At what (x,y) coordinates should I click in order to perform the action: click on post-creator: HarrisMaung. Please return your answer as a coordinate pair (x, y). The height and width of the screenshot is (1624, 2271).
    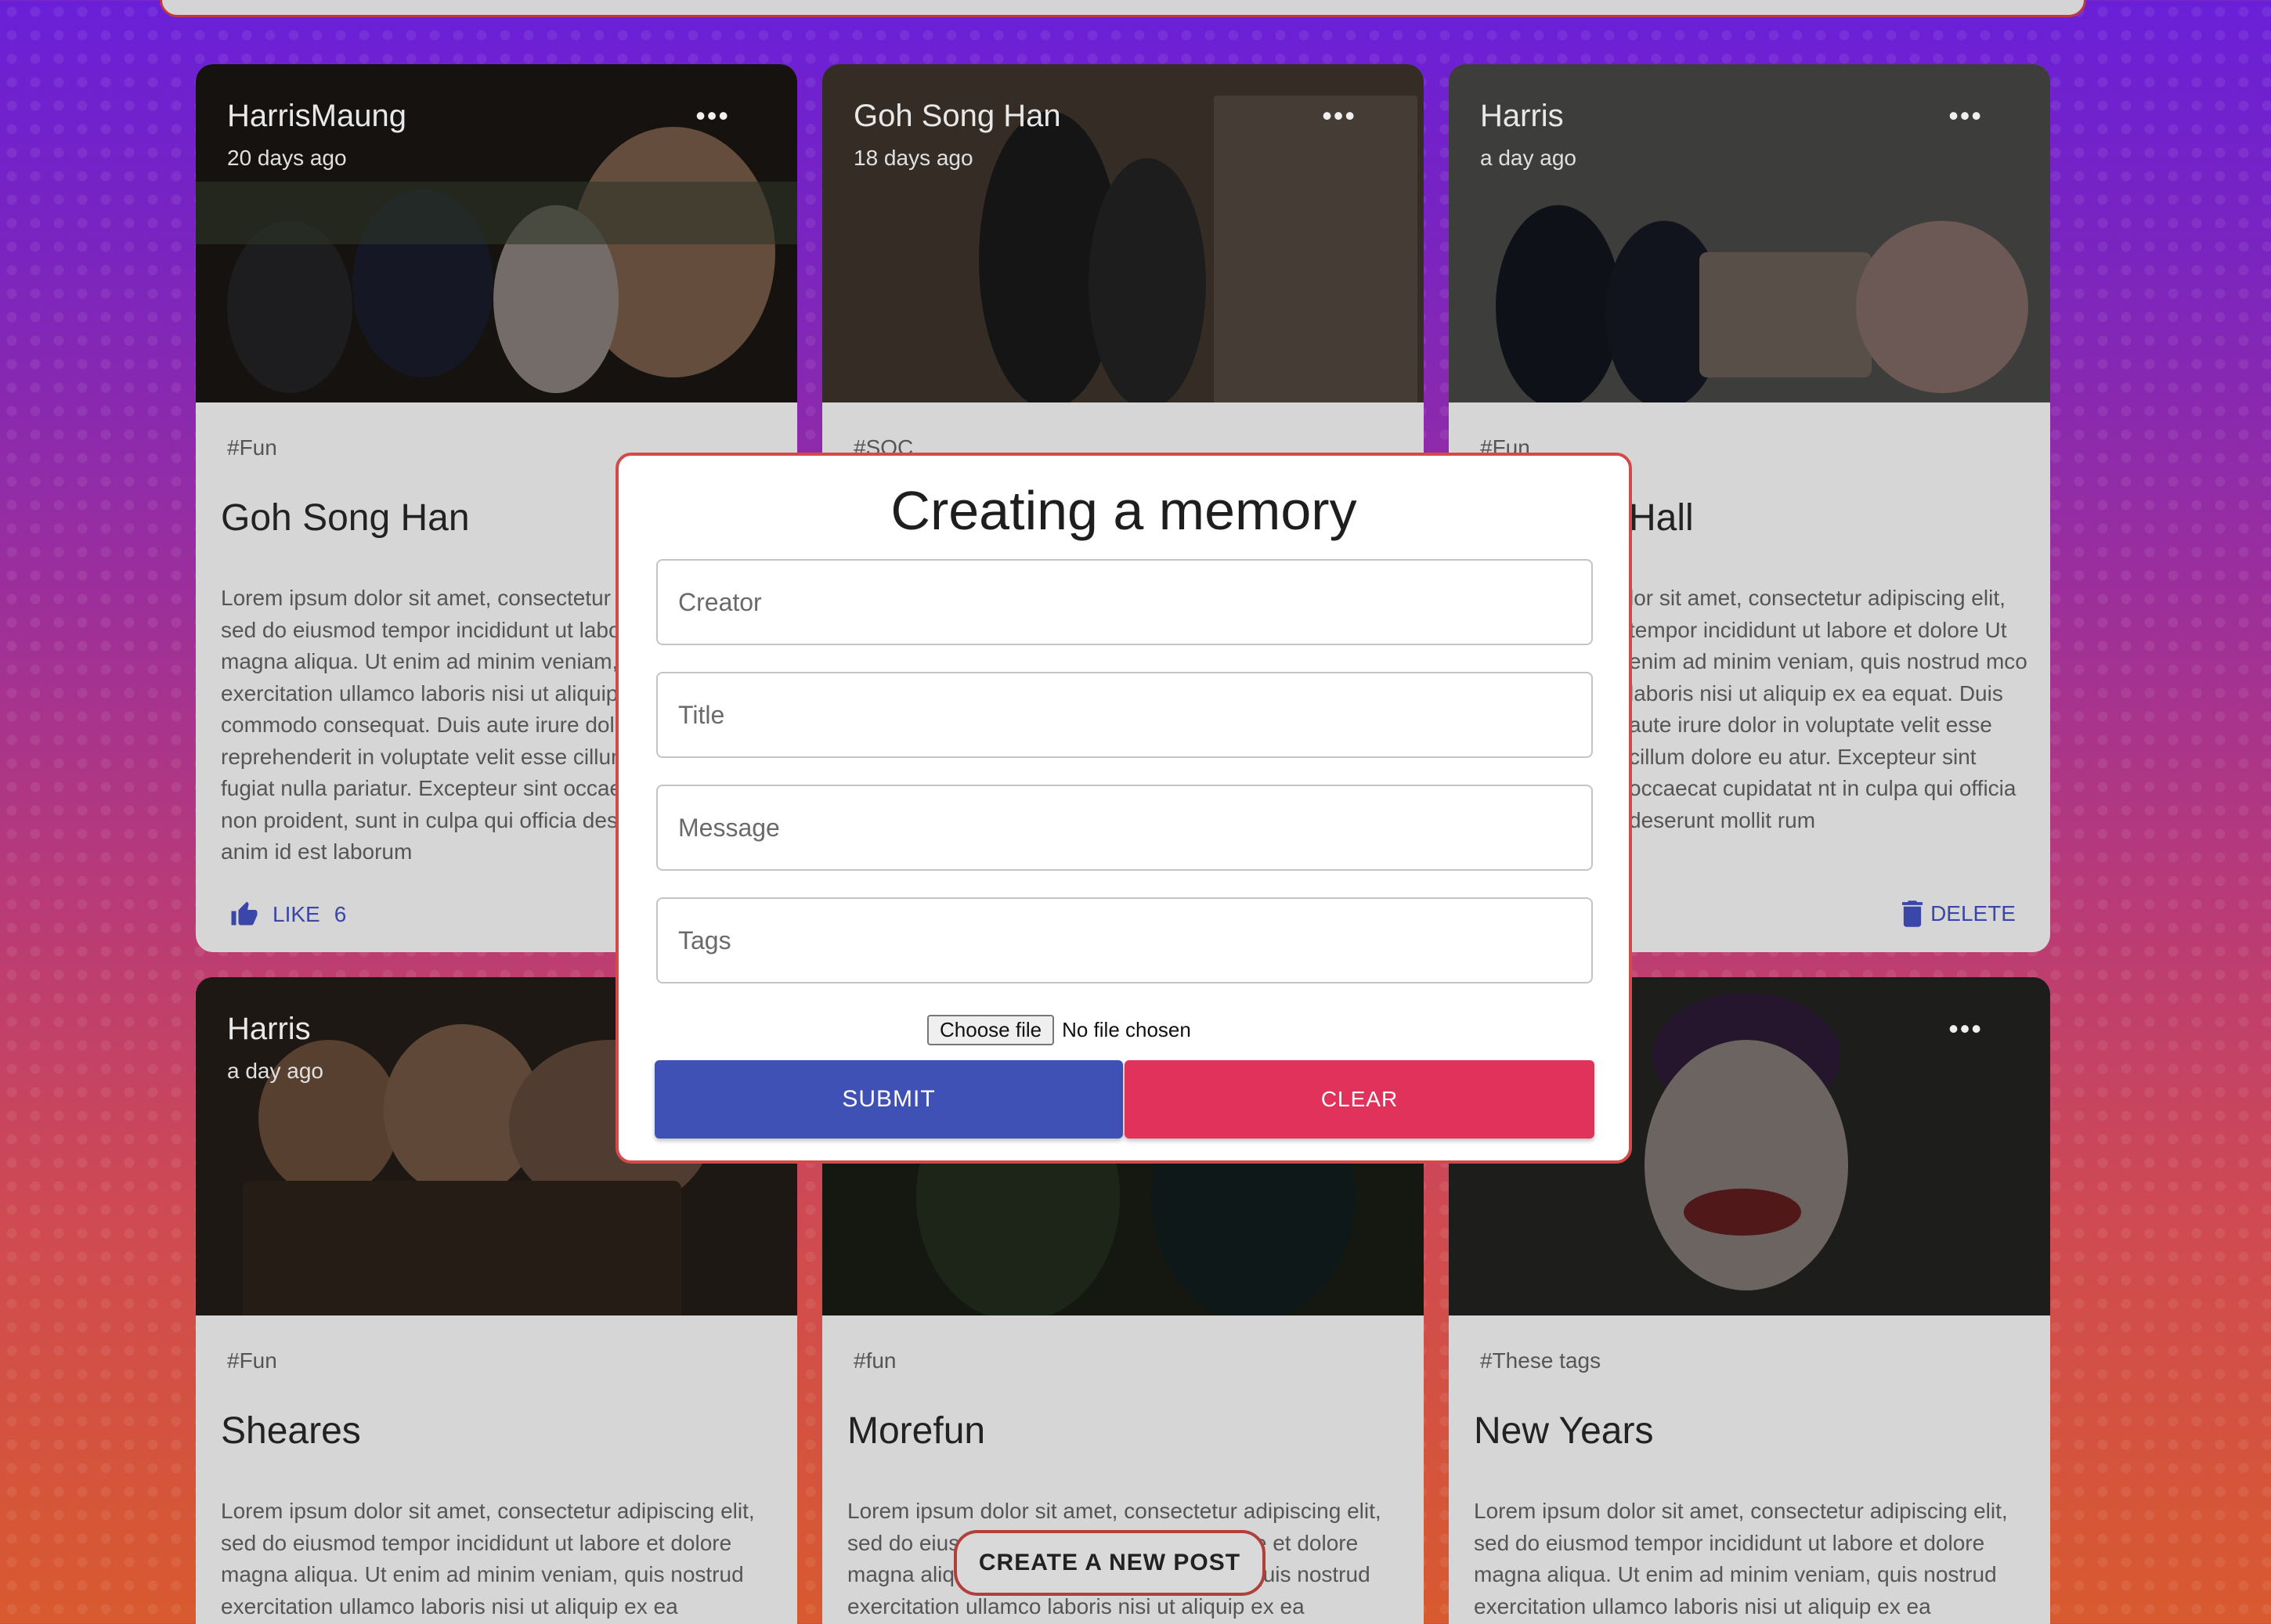
    Looking at the image, I should click on (317, 116).